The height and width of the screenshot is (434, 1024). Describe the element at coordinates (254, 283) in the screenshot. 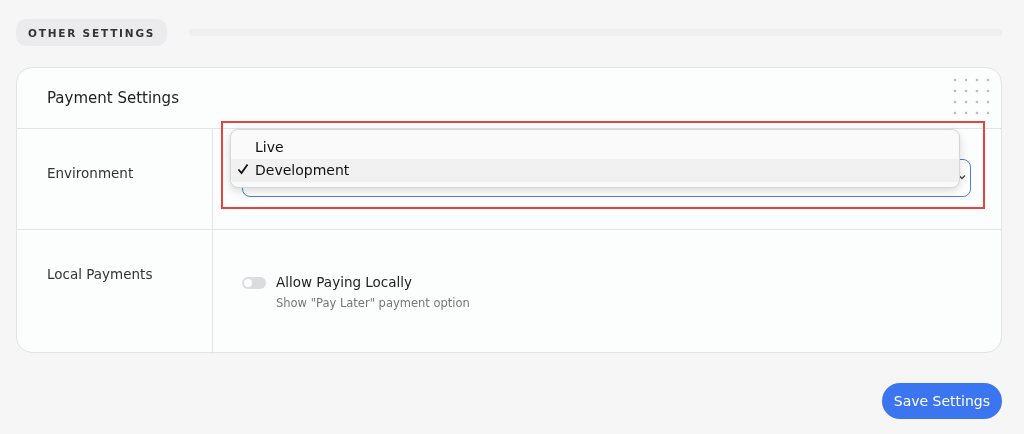

I see `toggle-switch` at that location.